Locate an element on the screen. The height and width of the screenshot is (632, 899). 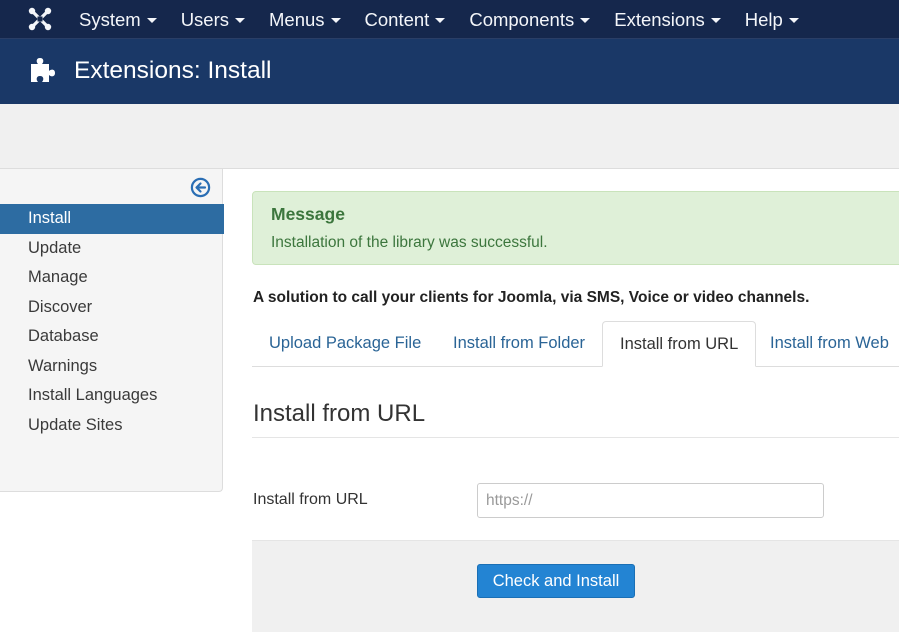
menu-label: System is located at coordinates (110, 19).